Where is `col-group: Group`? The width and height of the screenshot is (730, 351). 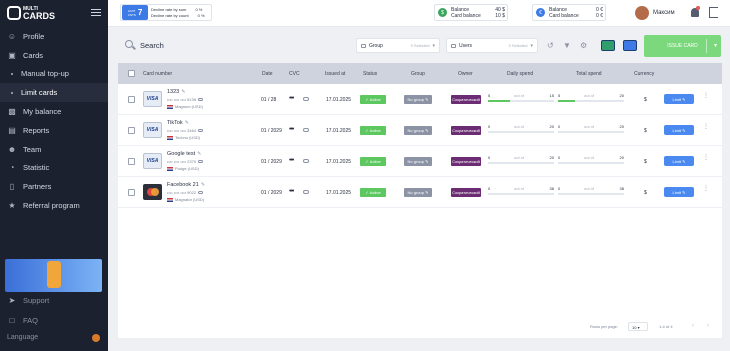
col-group: Group is located at coordinates (418, 74).